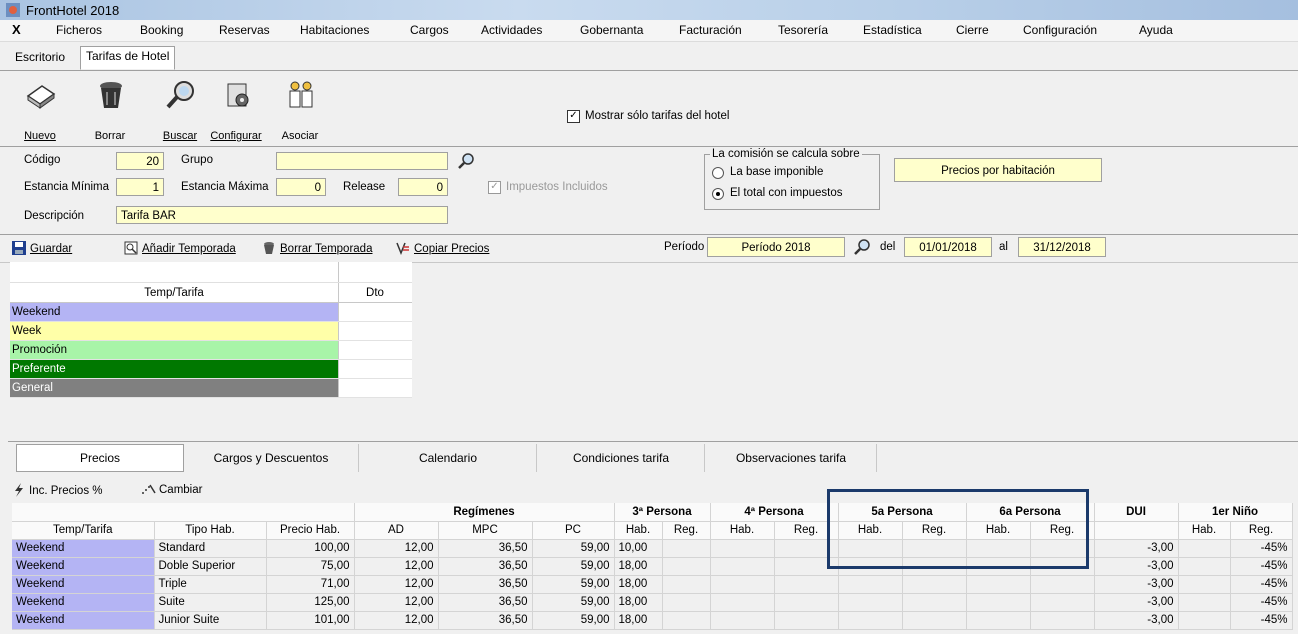 The width and height of the screenshot is (1298, 634). What do you see at coordinates (310, 566) in the screenshot?
I see `table-cell: 75,00` at bounding box center [310, 566].